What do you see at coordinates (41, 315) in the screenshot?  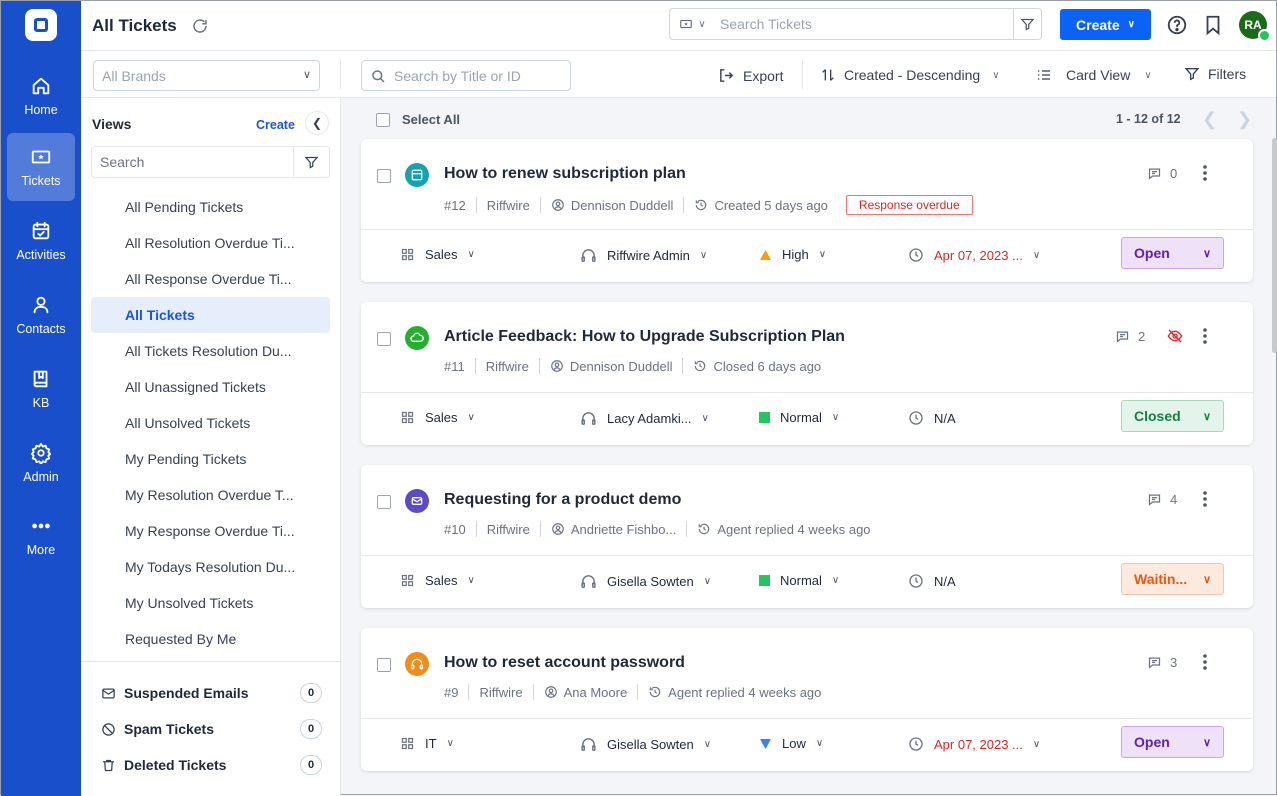 I see `rail-item-contacts: Contacts` at bounding box center [41, 315].